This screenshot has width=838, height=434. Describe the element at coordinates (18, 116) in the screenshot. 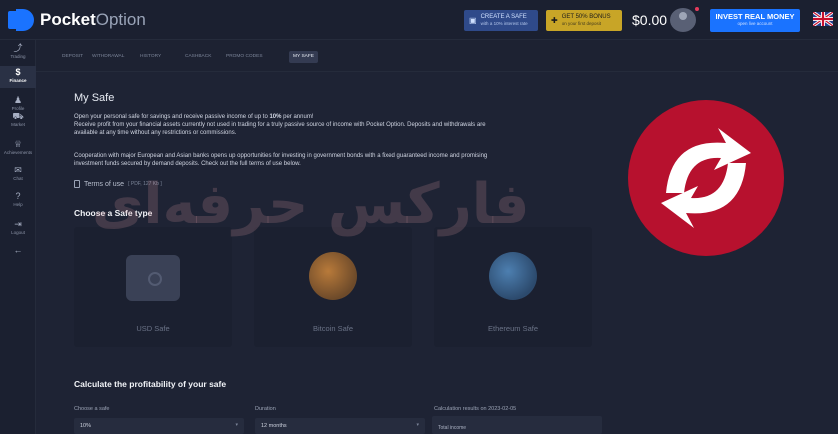

I see `cart-icon: ⛟` at that location.